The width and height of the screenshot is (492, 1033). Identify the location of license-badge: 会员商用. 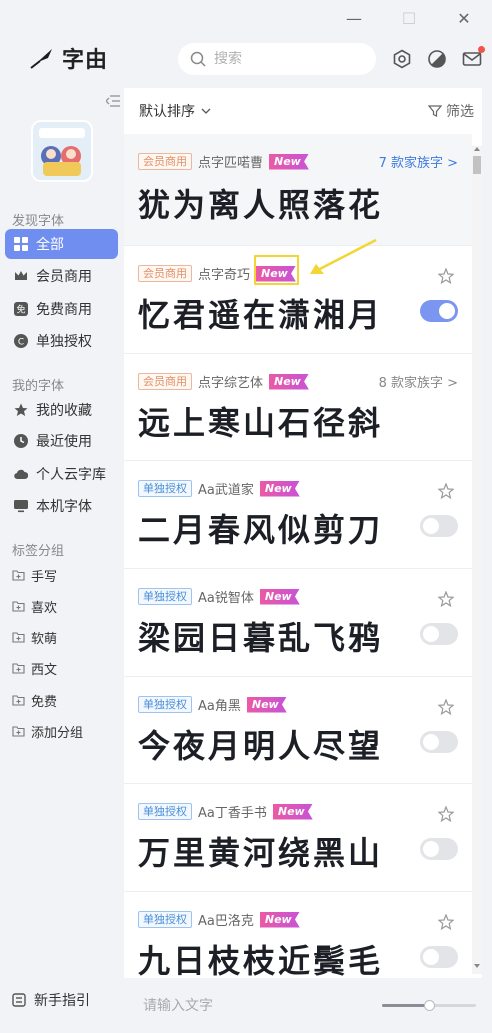
(165, 161).